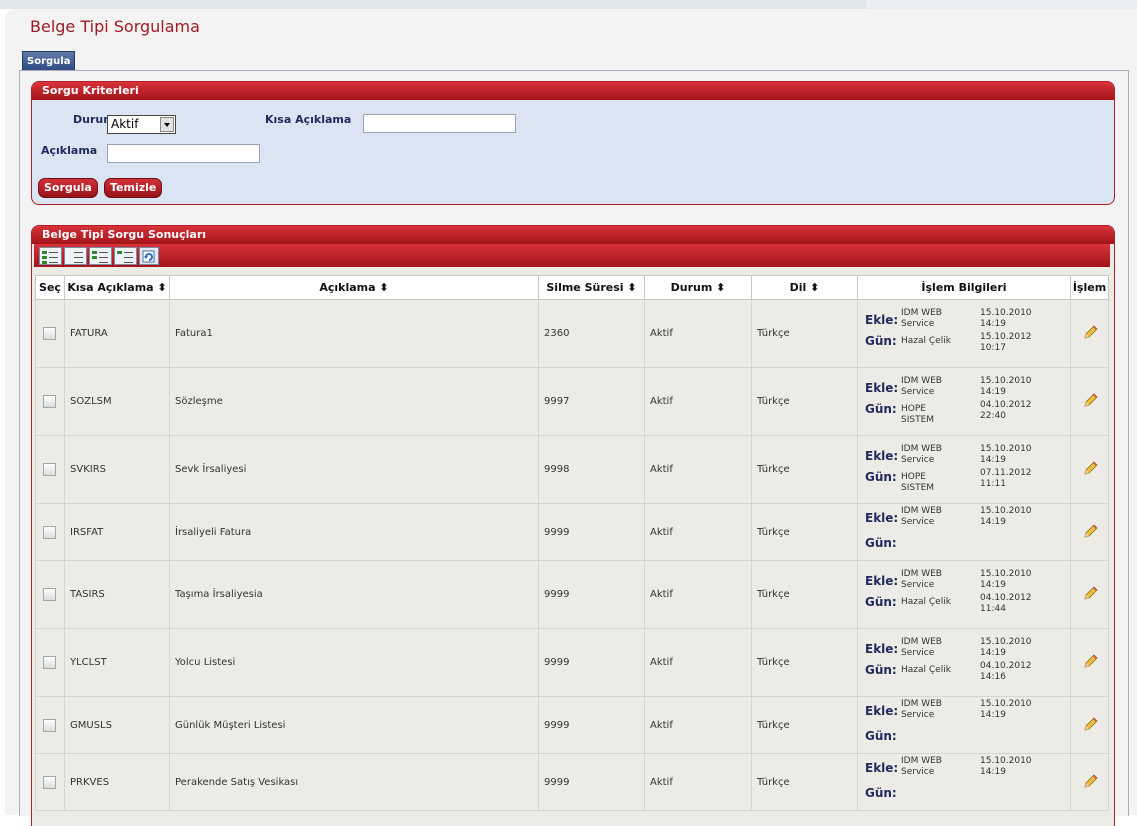  Describe the element at coordinates (354, 662) in the screenshot. I see `cell-aciklama: Yolcu Listesi` at that location.